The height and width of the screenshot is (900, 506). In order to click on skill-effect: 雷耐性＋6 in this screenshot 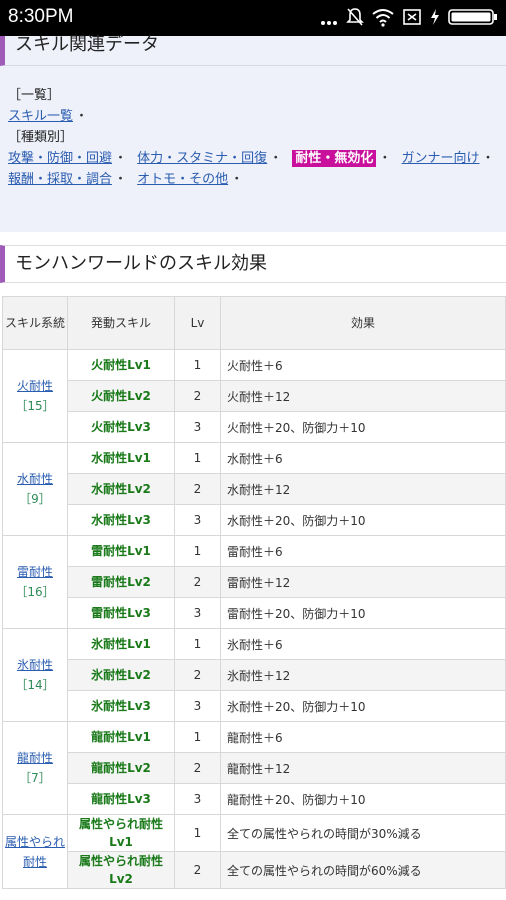, I will do `click(363, 551)`.